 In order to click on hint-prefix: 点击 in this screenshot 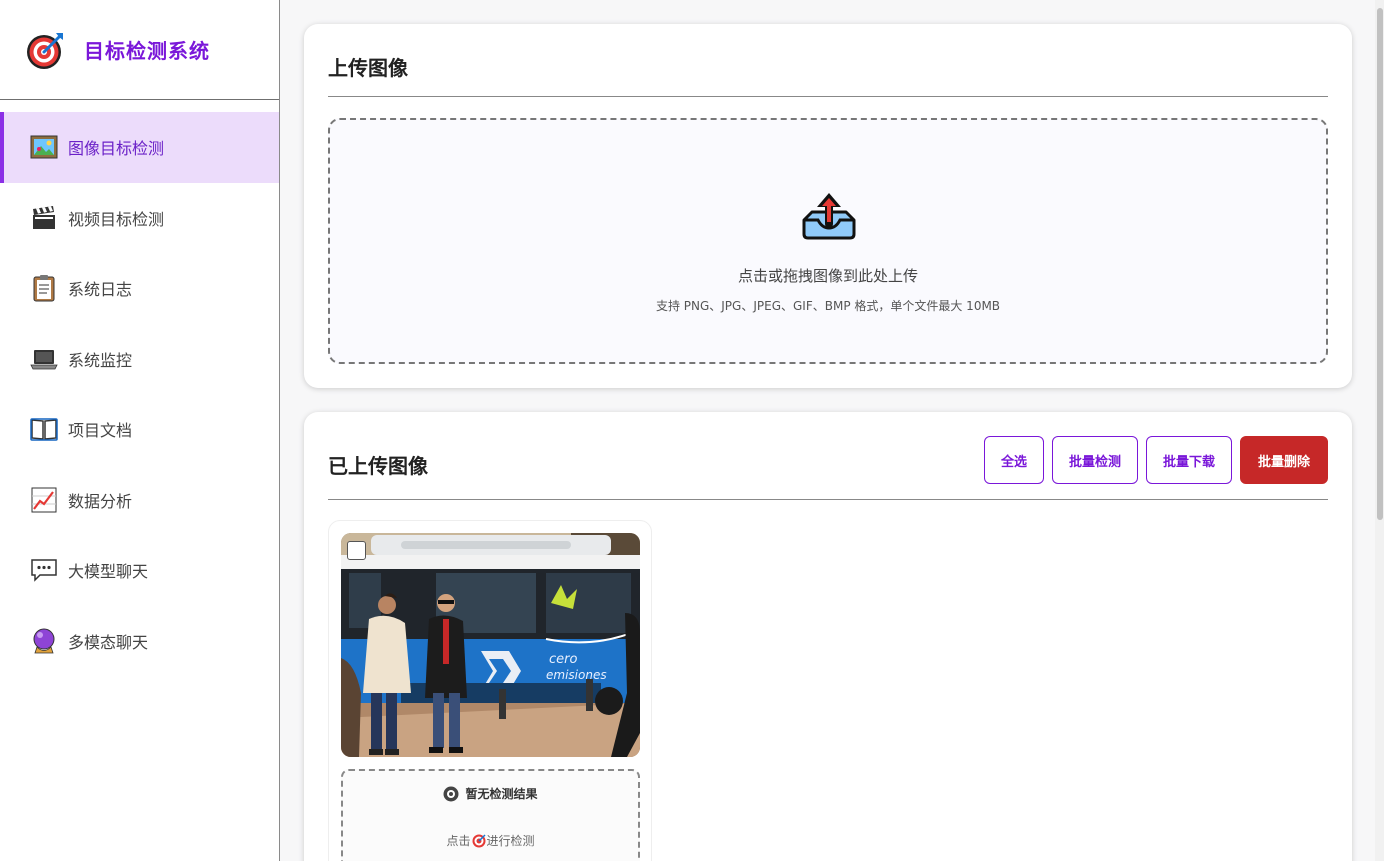, I will do `click(458, 841)`.